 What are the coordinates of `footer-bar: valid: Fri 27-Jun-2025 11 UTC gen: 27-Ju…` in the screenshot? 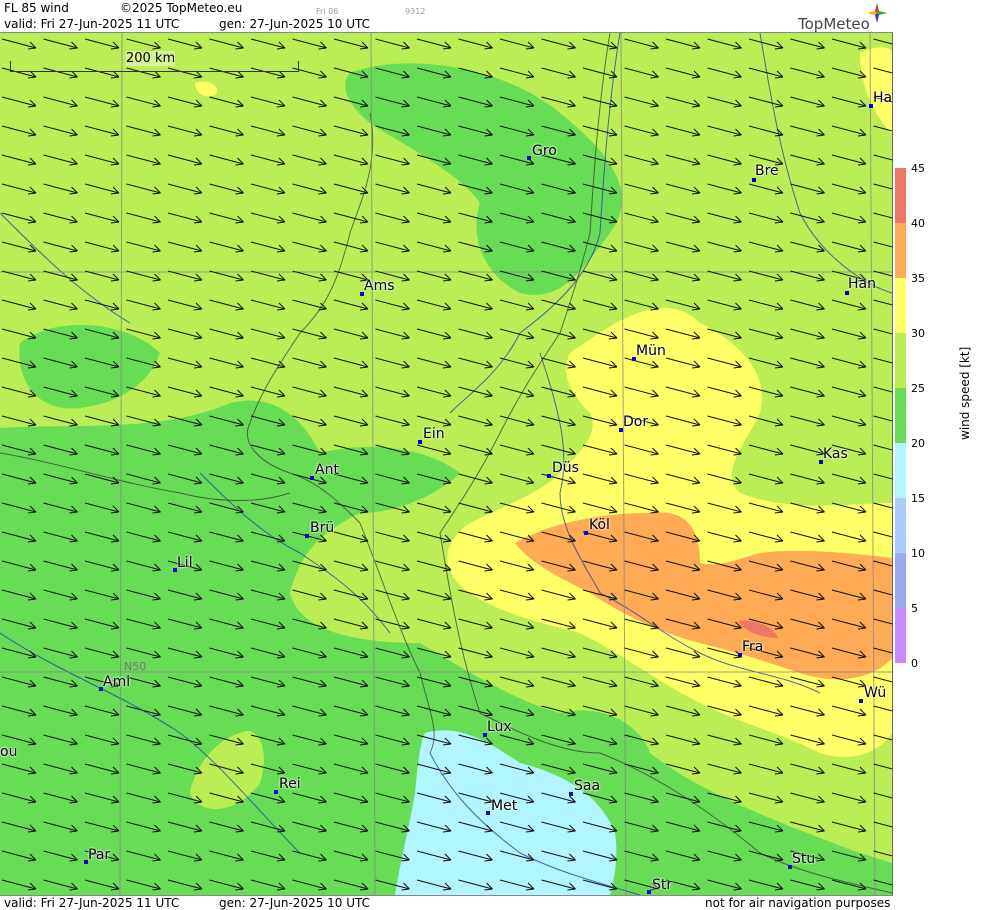 It's located at (446, 902).